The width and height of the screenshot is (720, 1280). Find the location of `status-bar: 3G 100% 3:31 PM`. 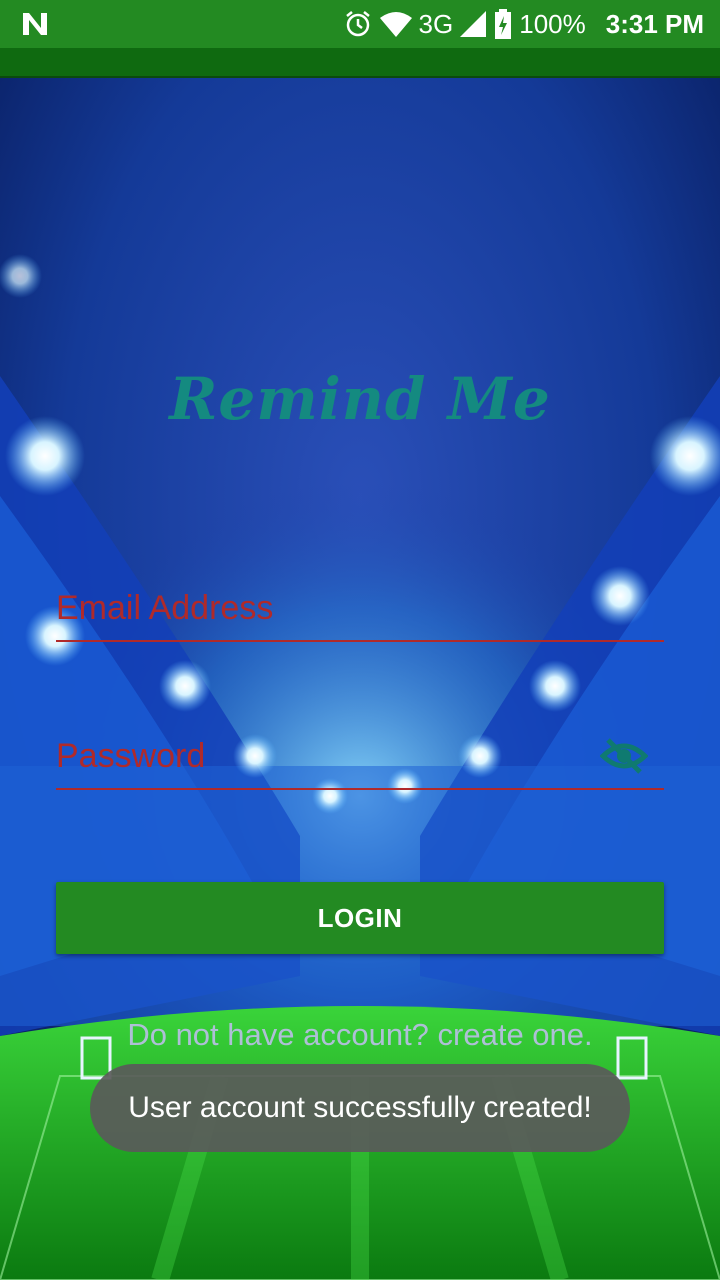

status-bar: 3G 100% 3:31 PM is located at coordinates (360, 24).